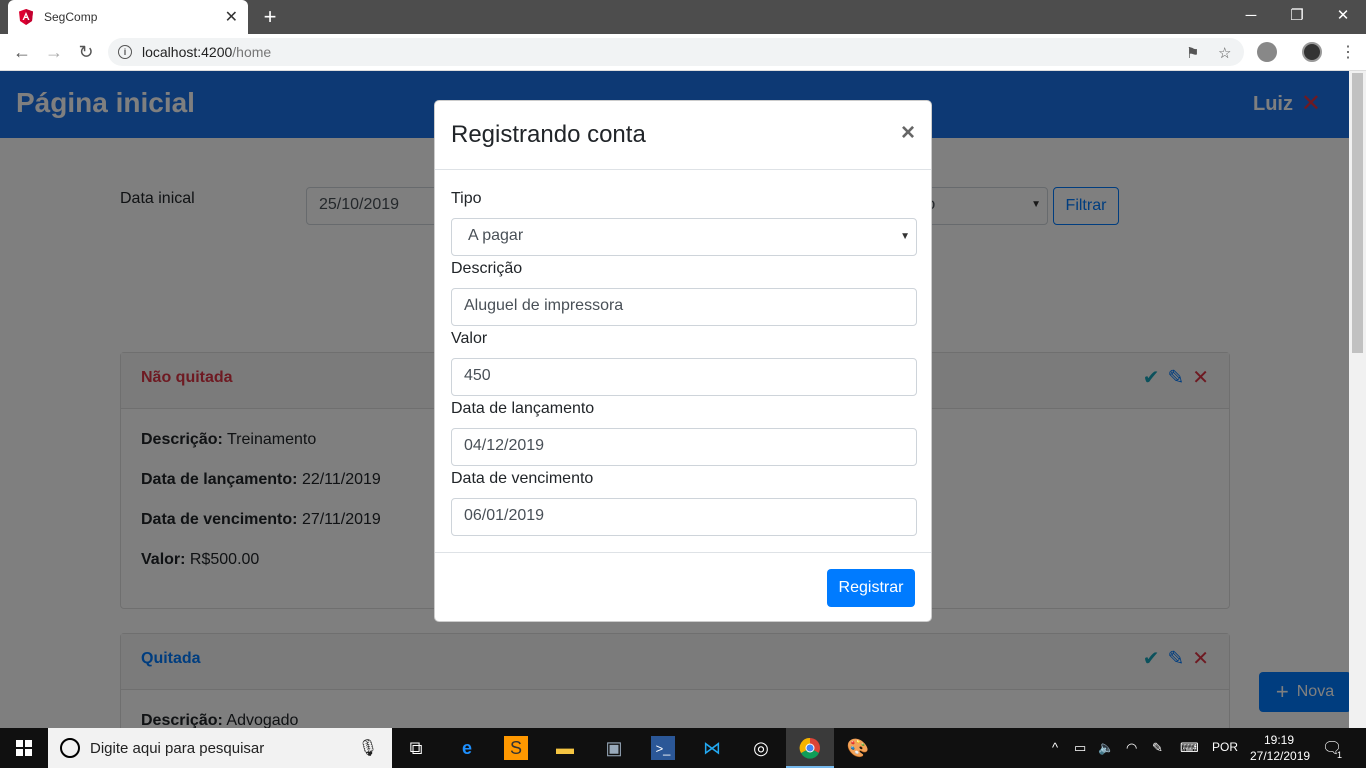 Image resolution: width=1366 pixels, height=768 pixels. I want to click on reload-icon: ↻, so click(86, 52).